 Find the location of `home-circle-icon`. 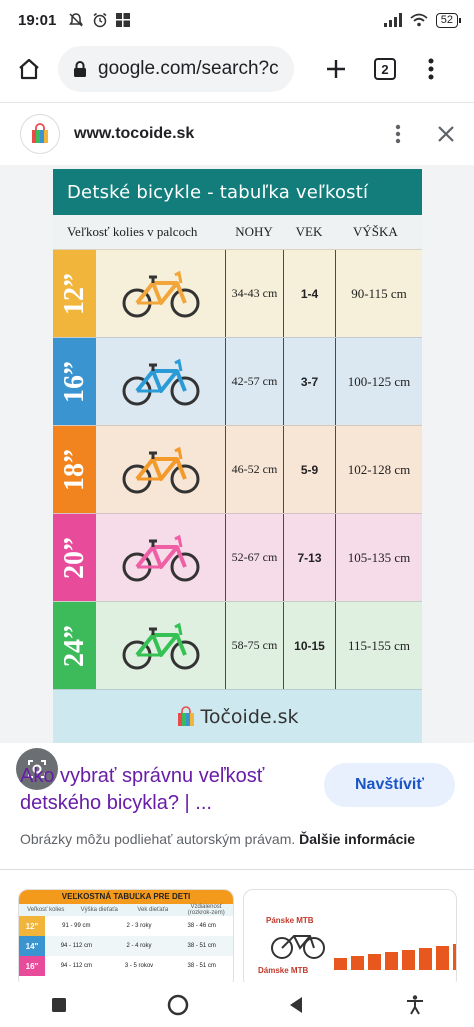

home-circle-icon is located at coordinates (177, 1004).